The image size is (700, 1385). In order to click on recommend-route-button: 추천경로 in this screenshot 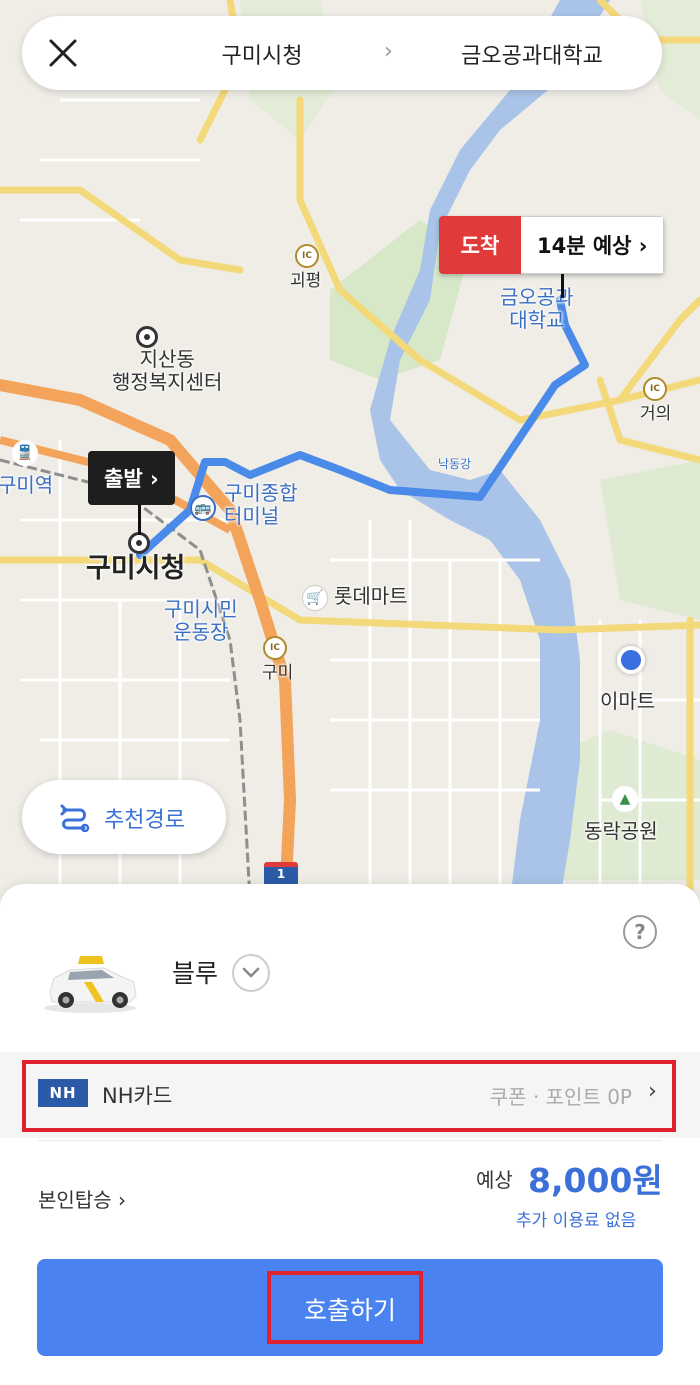, I will do `click(124, 817)`.